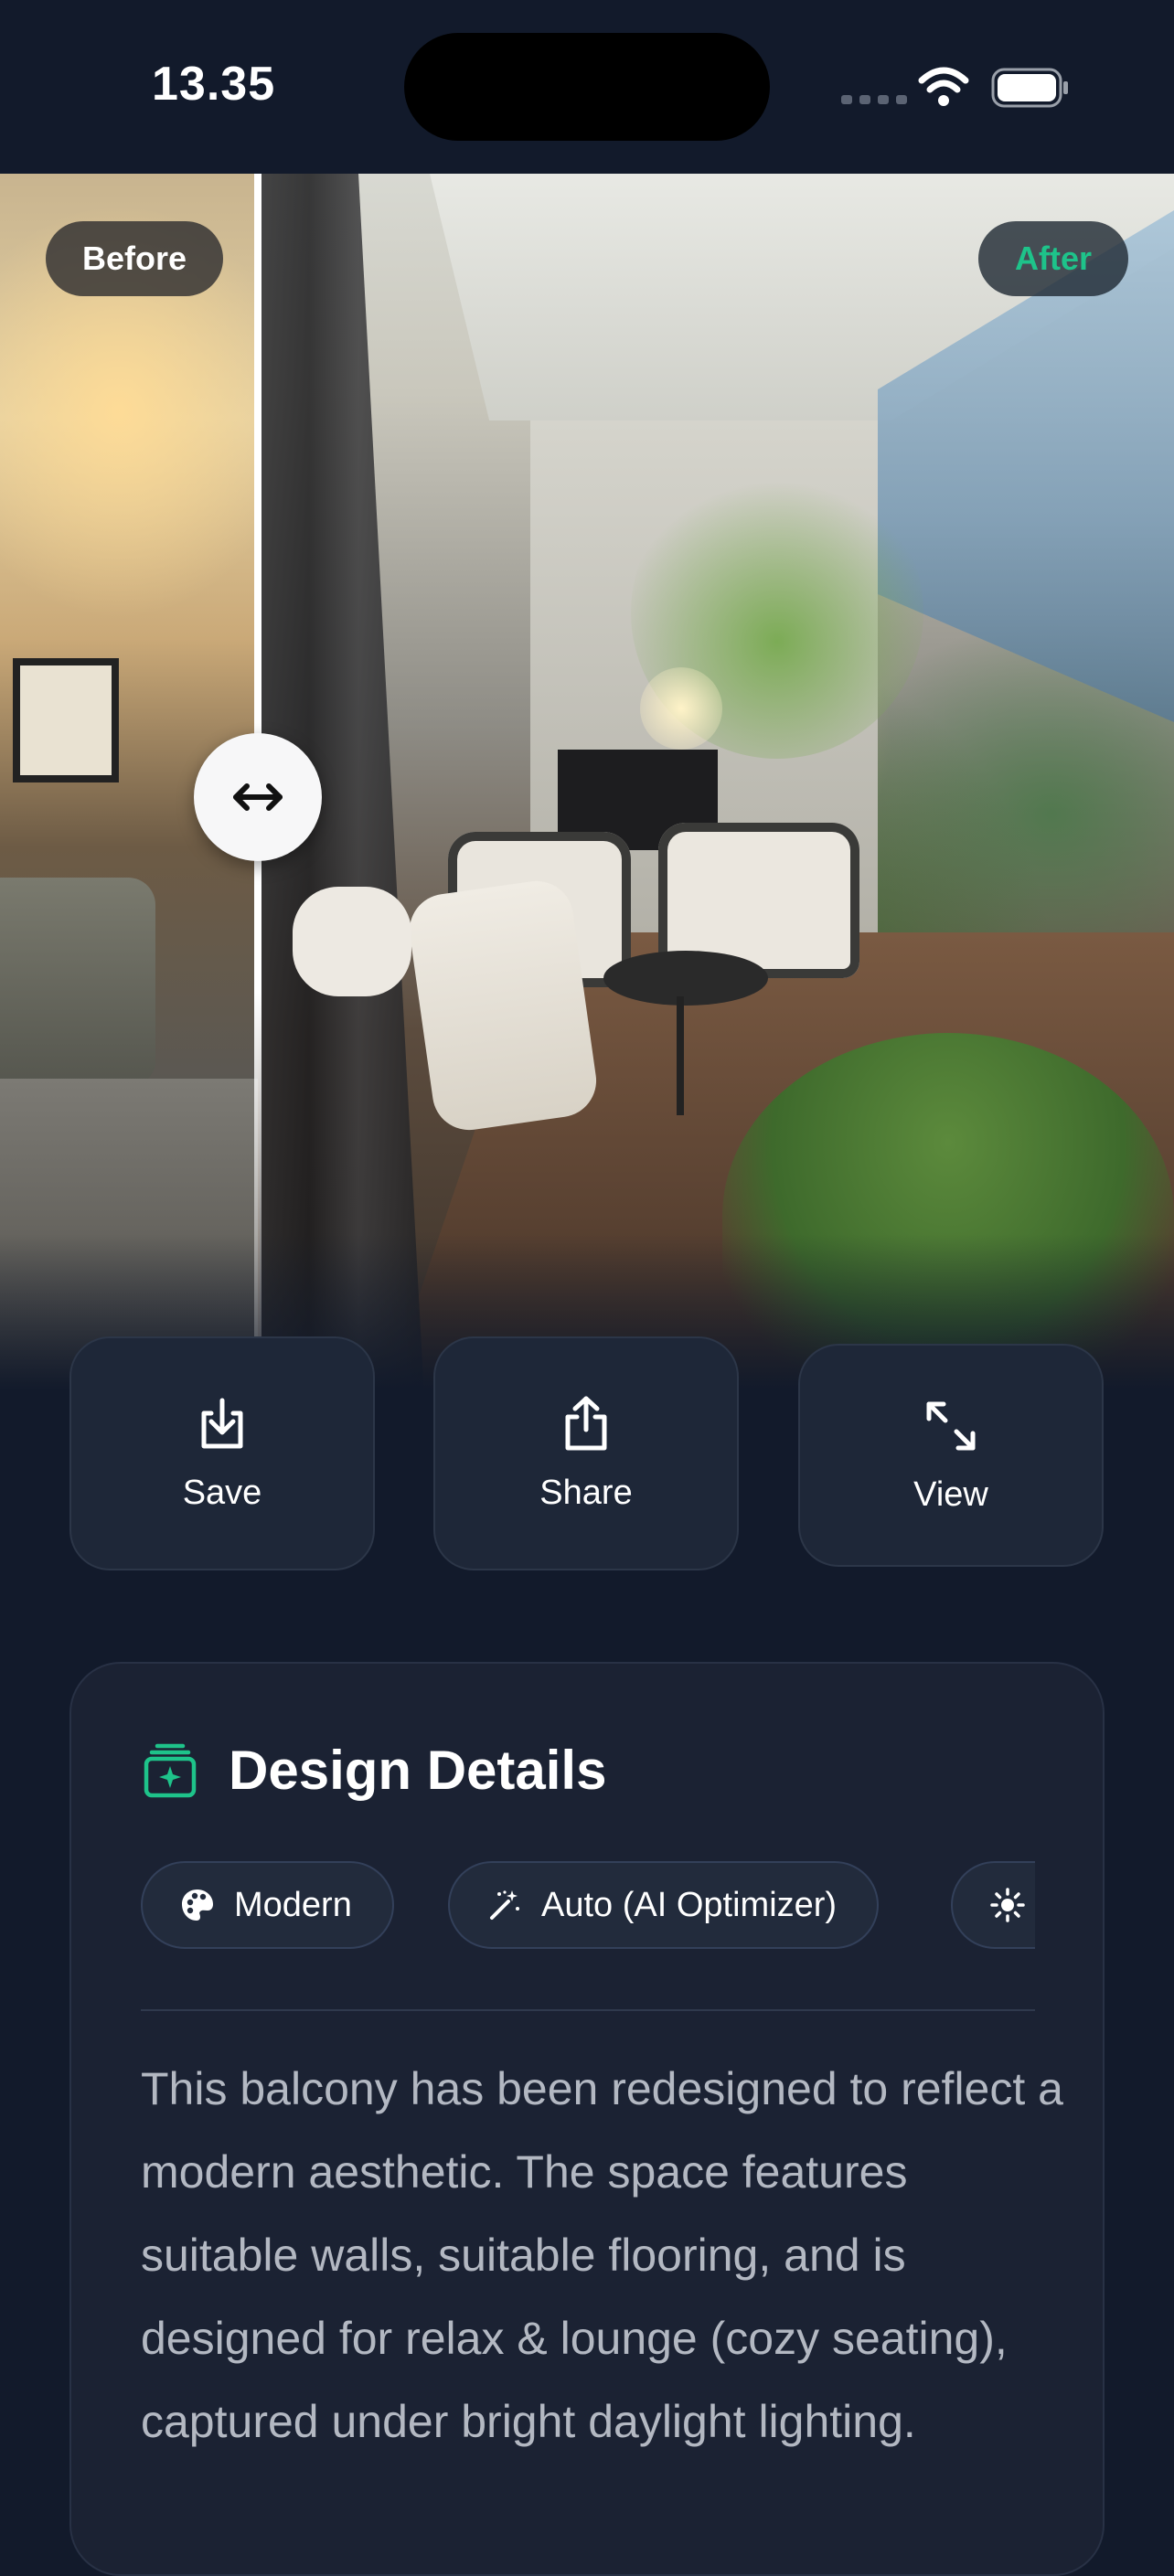  What do you see at coordinates (222, 1492) in the screenshot?
I see `save-label: Save` at bounding box center [222, 1492].